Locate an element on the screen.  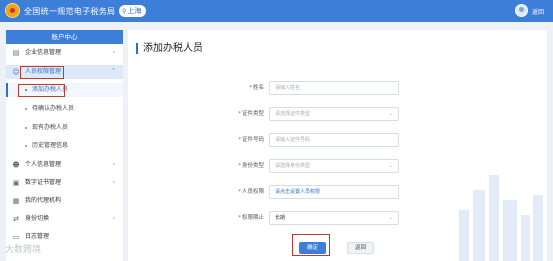
identity-type-label: *身份类型 is located at coordinates (251, 166).